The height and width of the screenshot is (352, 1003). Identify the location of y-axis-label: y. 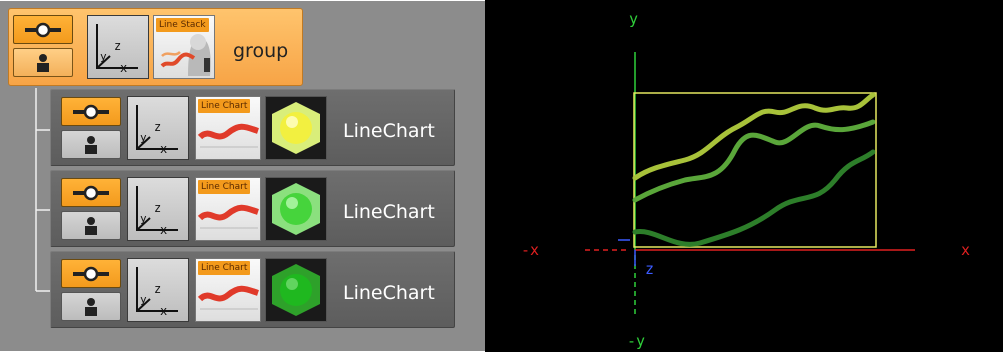
(634, 19).